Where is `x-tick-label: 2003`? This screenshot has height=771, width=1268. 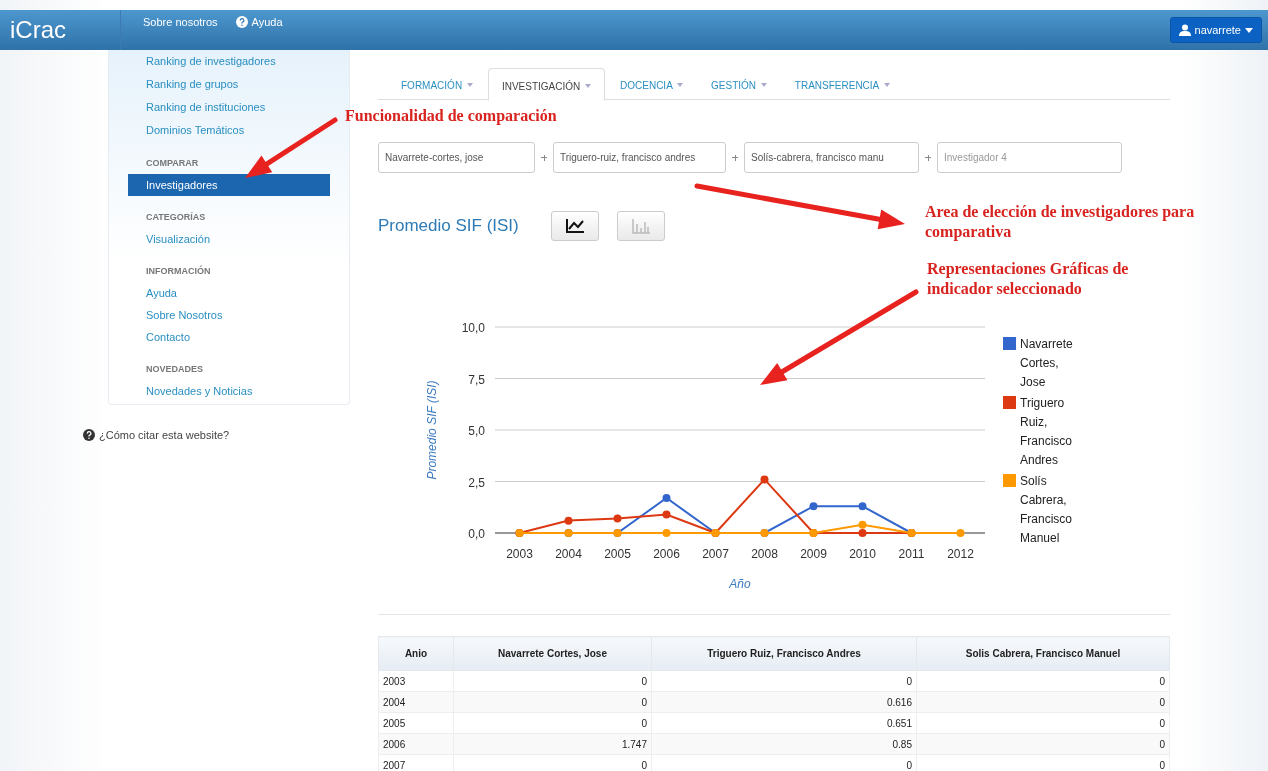
x-tick-label: 2003 is located at coordinates (519, 554).